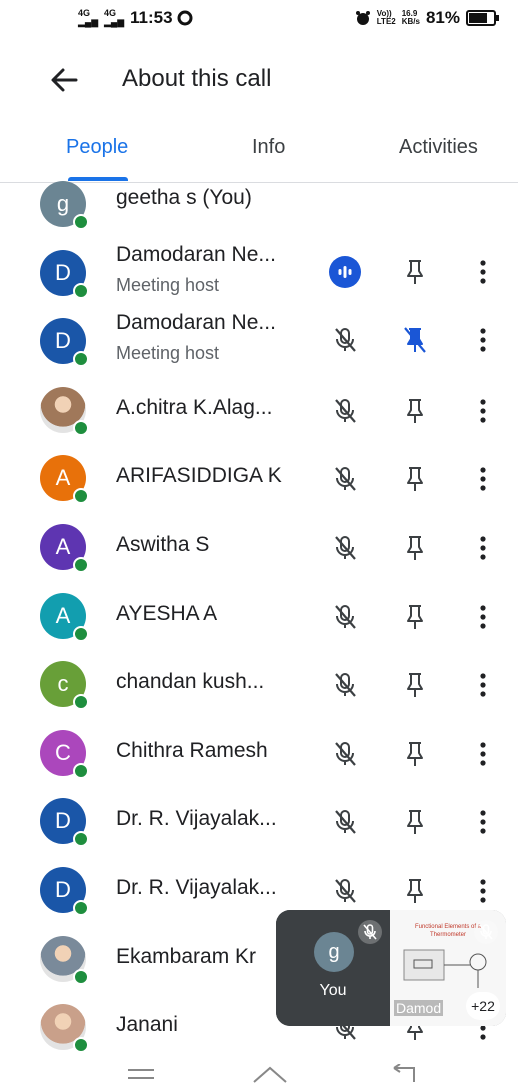 Image resolution: width=518 pixels, height=1084 pixels. What do you see at coordinates (84, 13) in the screenshot?
I see `network-type-1: 4G` at bounding box center [84, 13].